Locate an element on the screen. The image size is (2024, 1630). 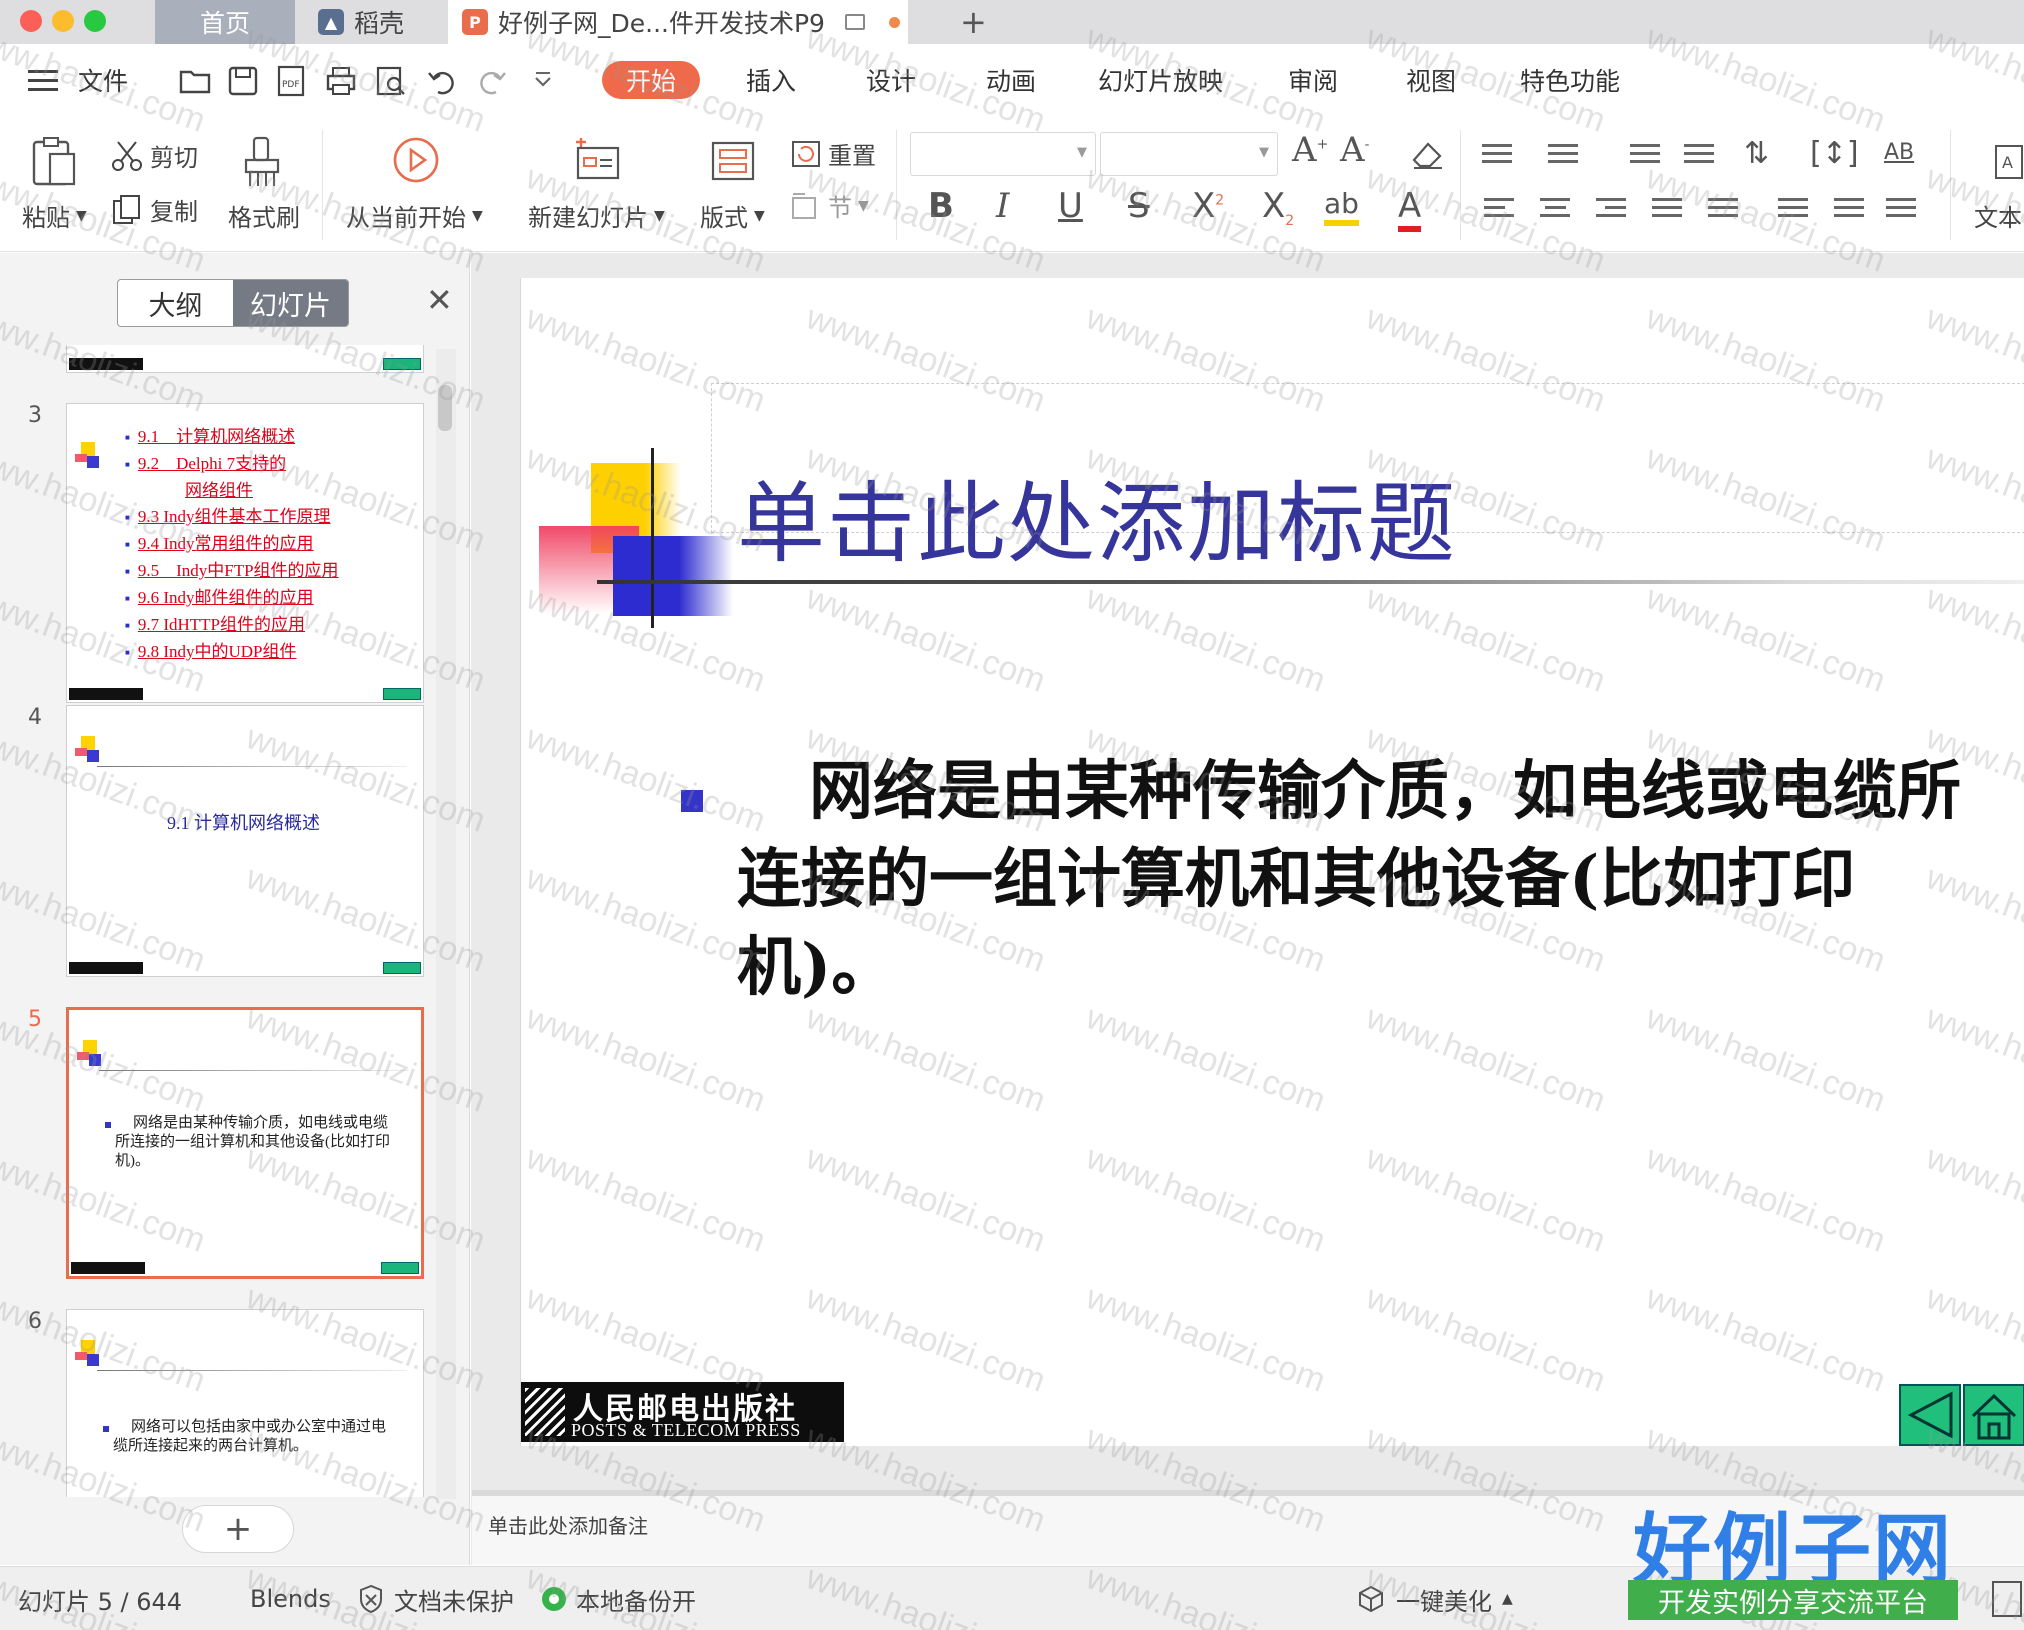
paragraph-spacing-icon is located at coordinates (1793, 211).